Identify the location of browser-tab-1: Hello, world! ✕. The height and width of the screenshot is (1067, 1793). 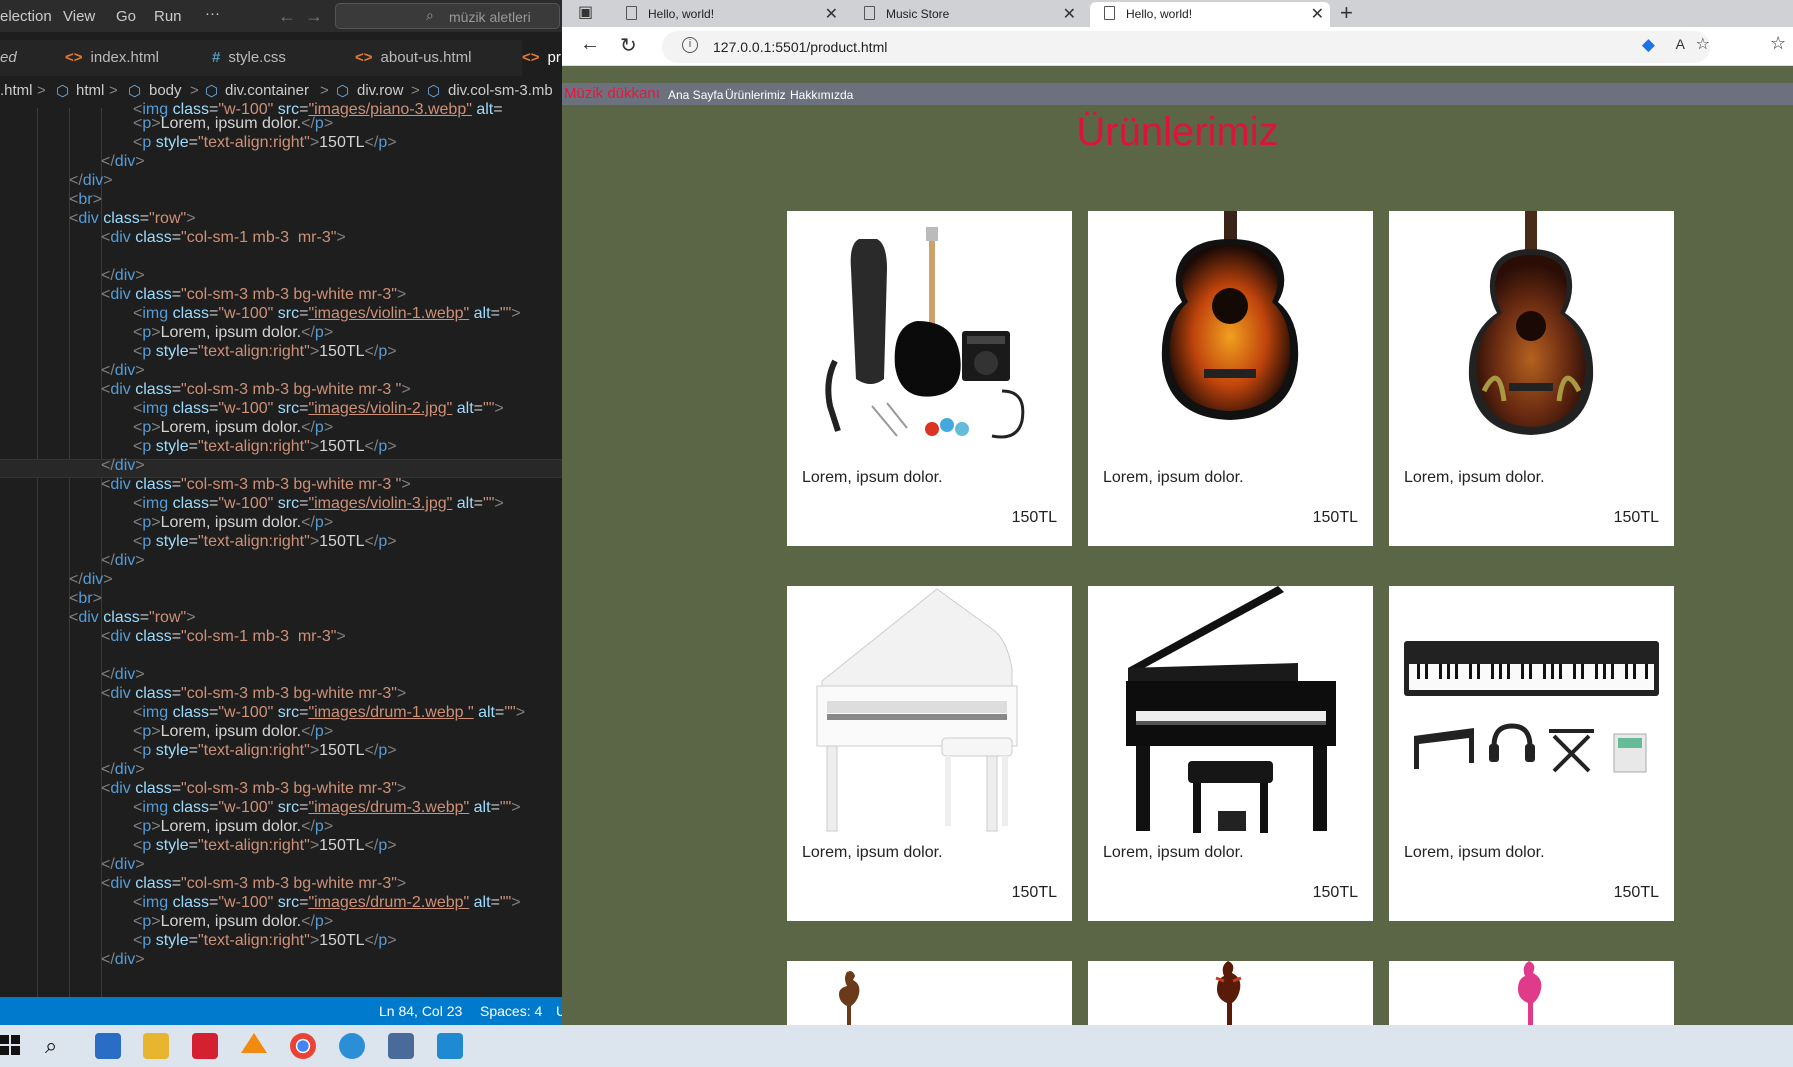
(728, 14).